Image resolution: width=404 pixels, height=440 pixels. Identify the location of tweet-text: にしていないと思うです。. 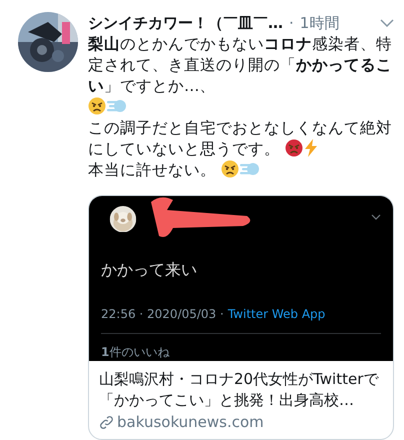
(184, 149).